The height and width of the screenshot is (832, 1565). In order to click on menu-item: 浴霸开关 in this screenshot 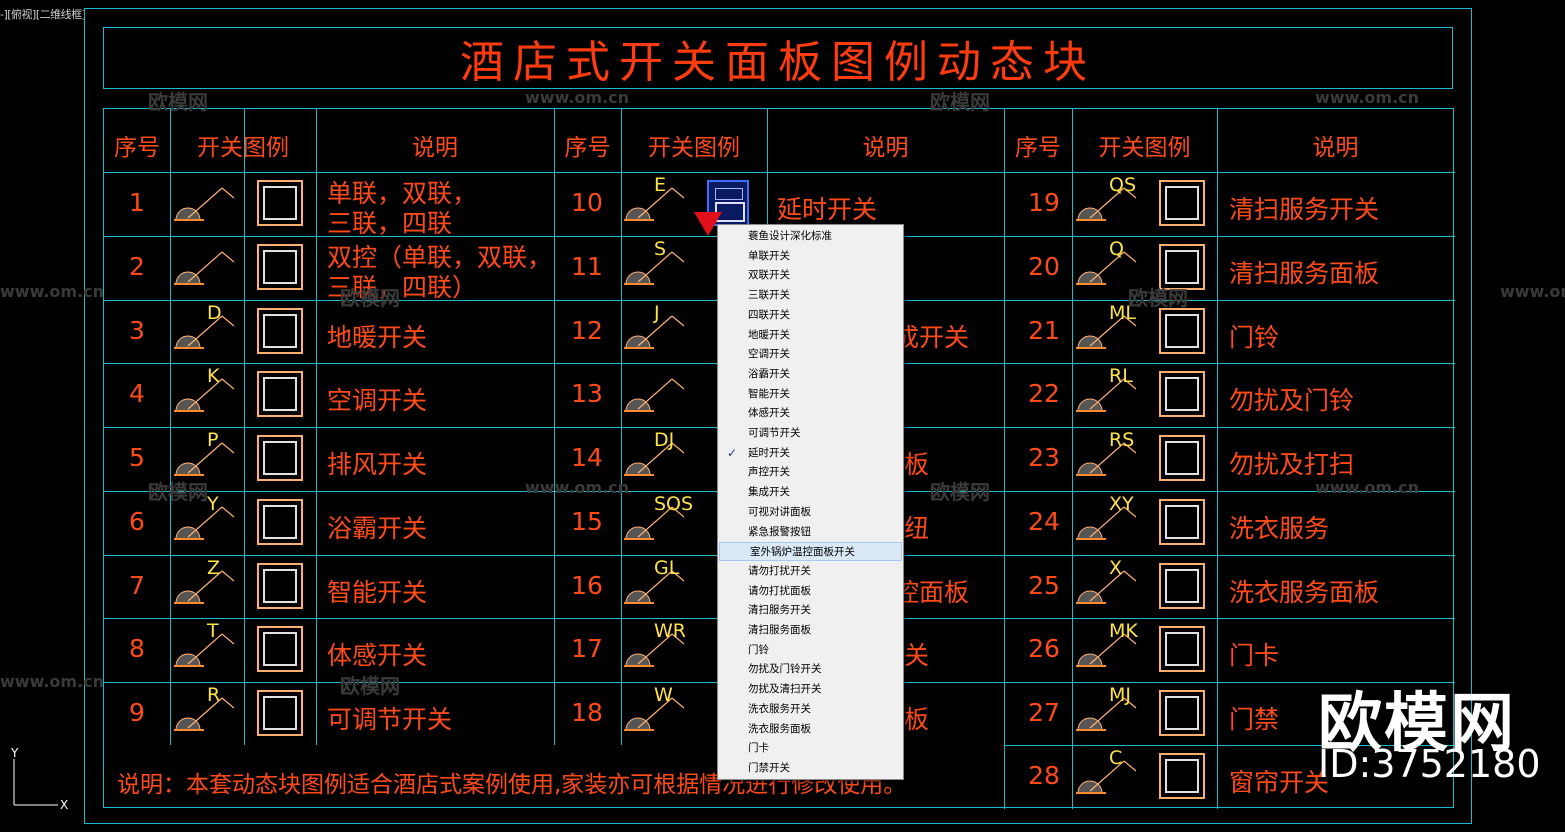, I will do `click(810, 374)`.